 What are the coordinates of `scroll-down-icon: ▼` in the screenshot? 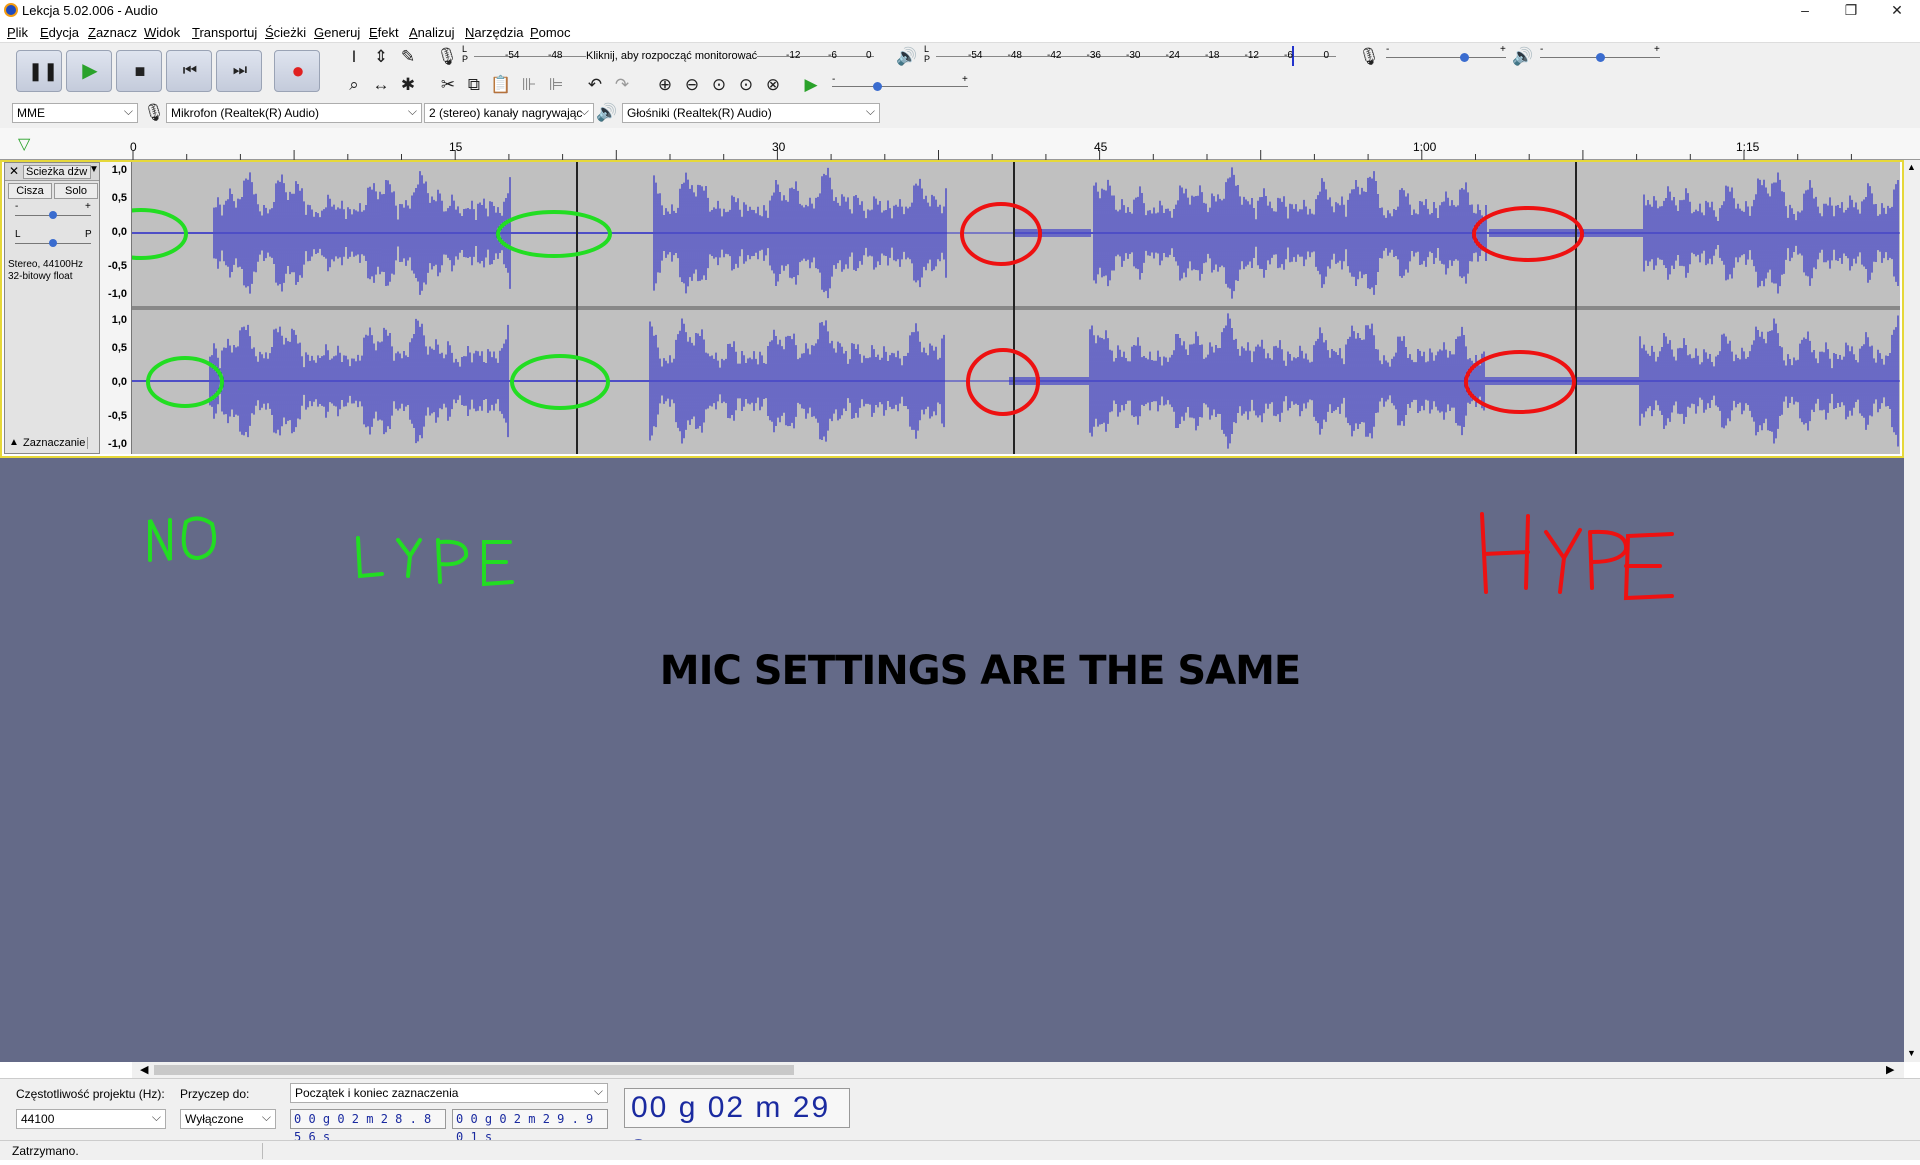 It's located at (1911, 1053).